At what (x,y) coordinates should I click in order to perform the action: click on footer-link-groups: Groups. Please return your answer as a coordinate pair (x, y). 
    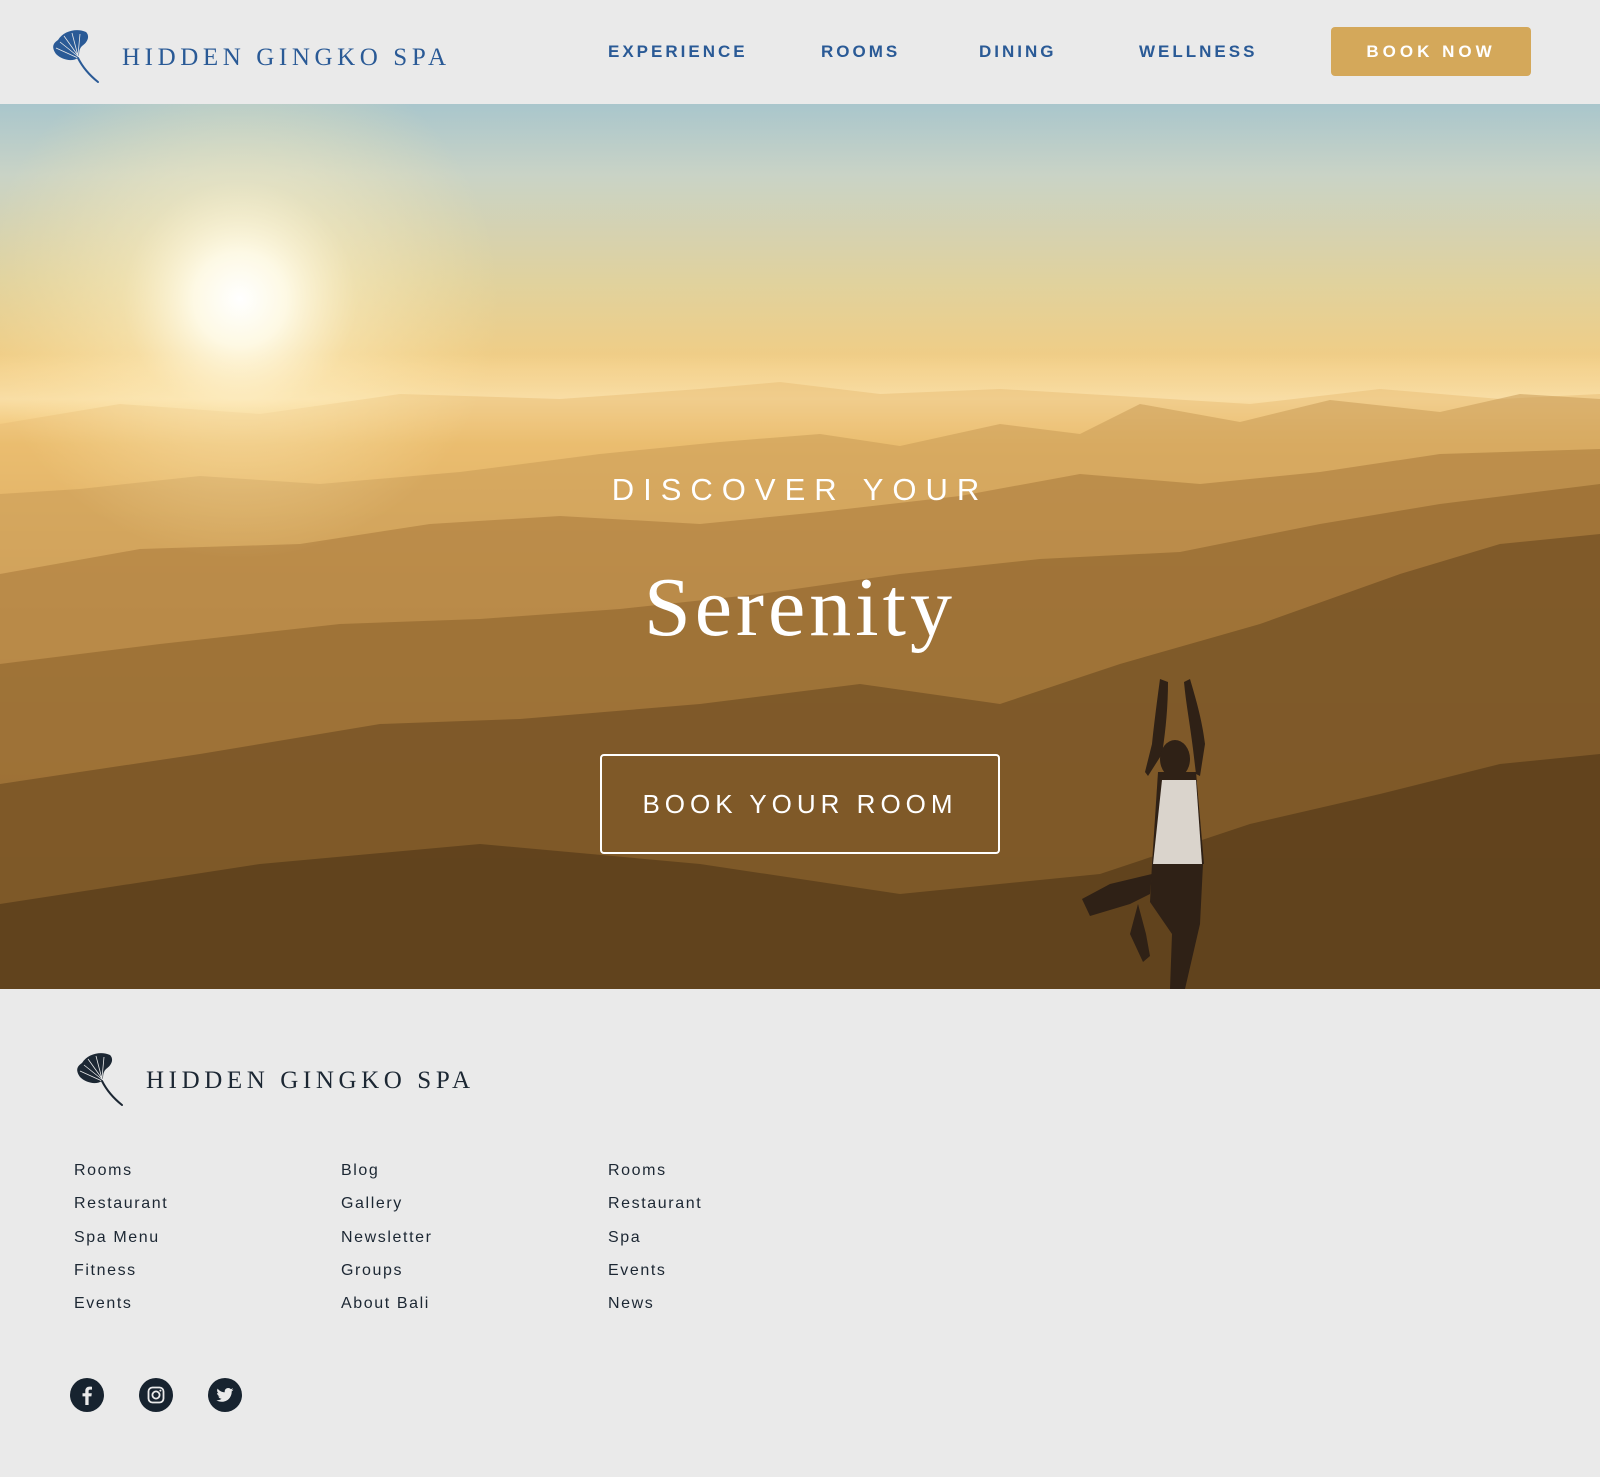
    Looking at the image, I should click on (387, 1277).